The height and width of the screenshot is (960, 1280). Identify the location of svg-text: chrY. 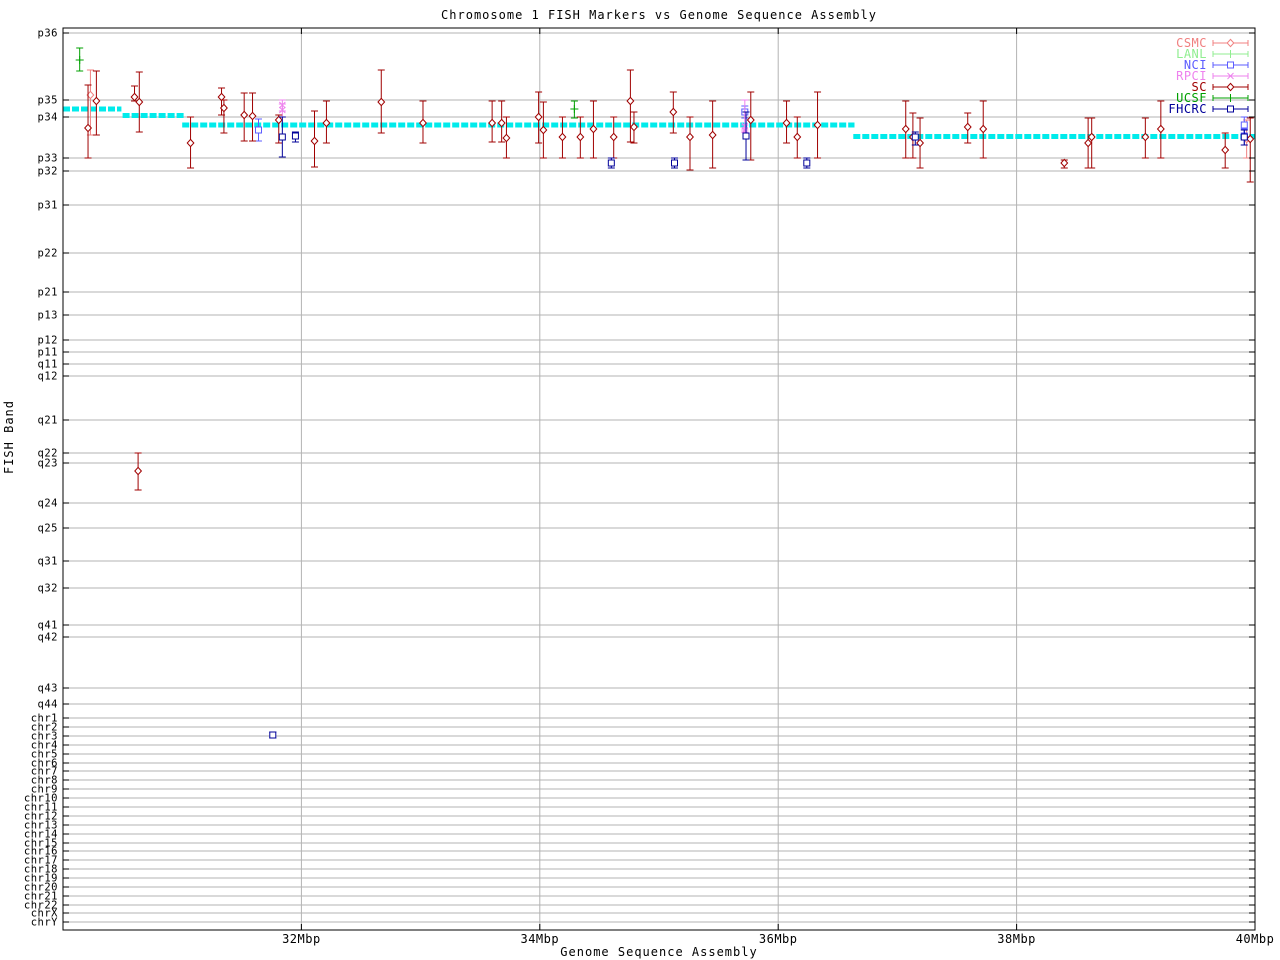
(44, 923).